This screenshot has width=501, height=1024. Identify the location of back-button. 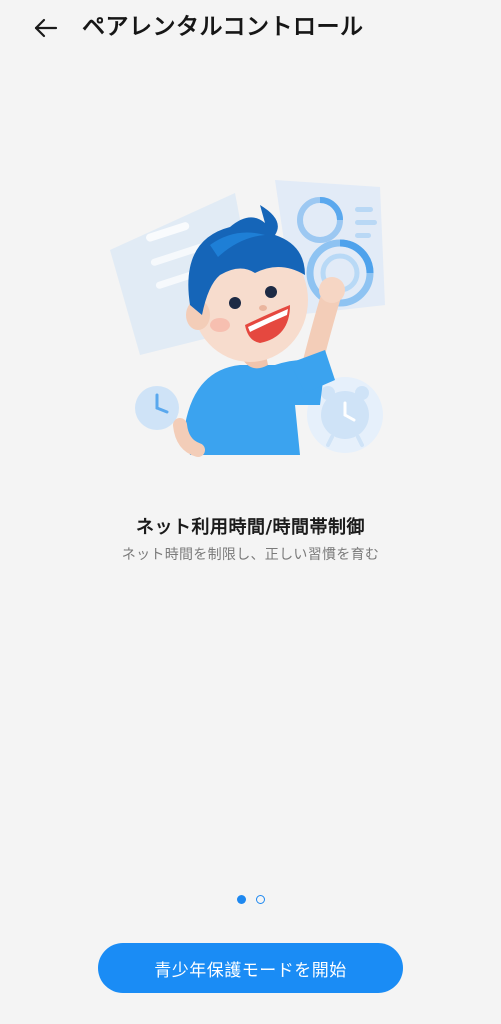
(46, 28).